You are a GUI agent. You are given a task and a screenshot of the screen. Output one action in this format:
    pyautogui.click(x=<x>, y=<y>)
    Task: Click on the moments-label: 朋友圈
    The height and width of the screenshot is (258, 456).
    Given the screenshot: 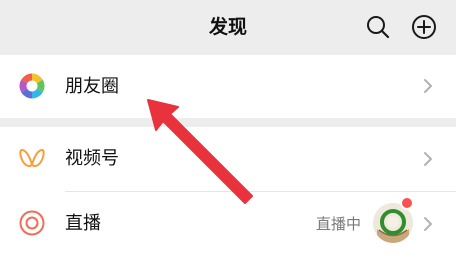 What is the action you would take?
    pyautogui.click(x=92, y=86)
    